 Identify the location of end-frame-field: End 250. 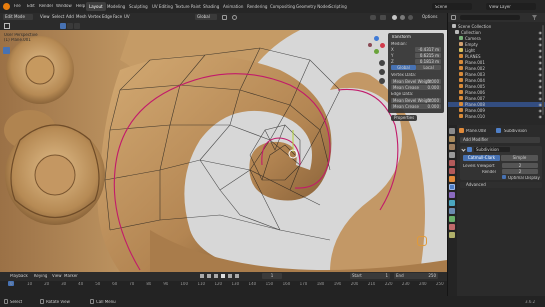
(416, 276).